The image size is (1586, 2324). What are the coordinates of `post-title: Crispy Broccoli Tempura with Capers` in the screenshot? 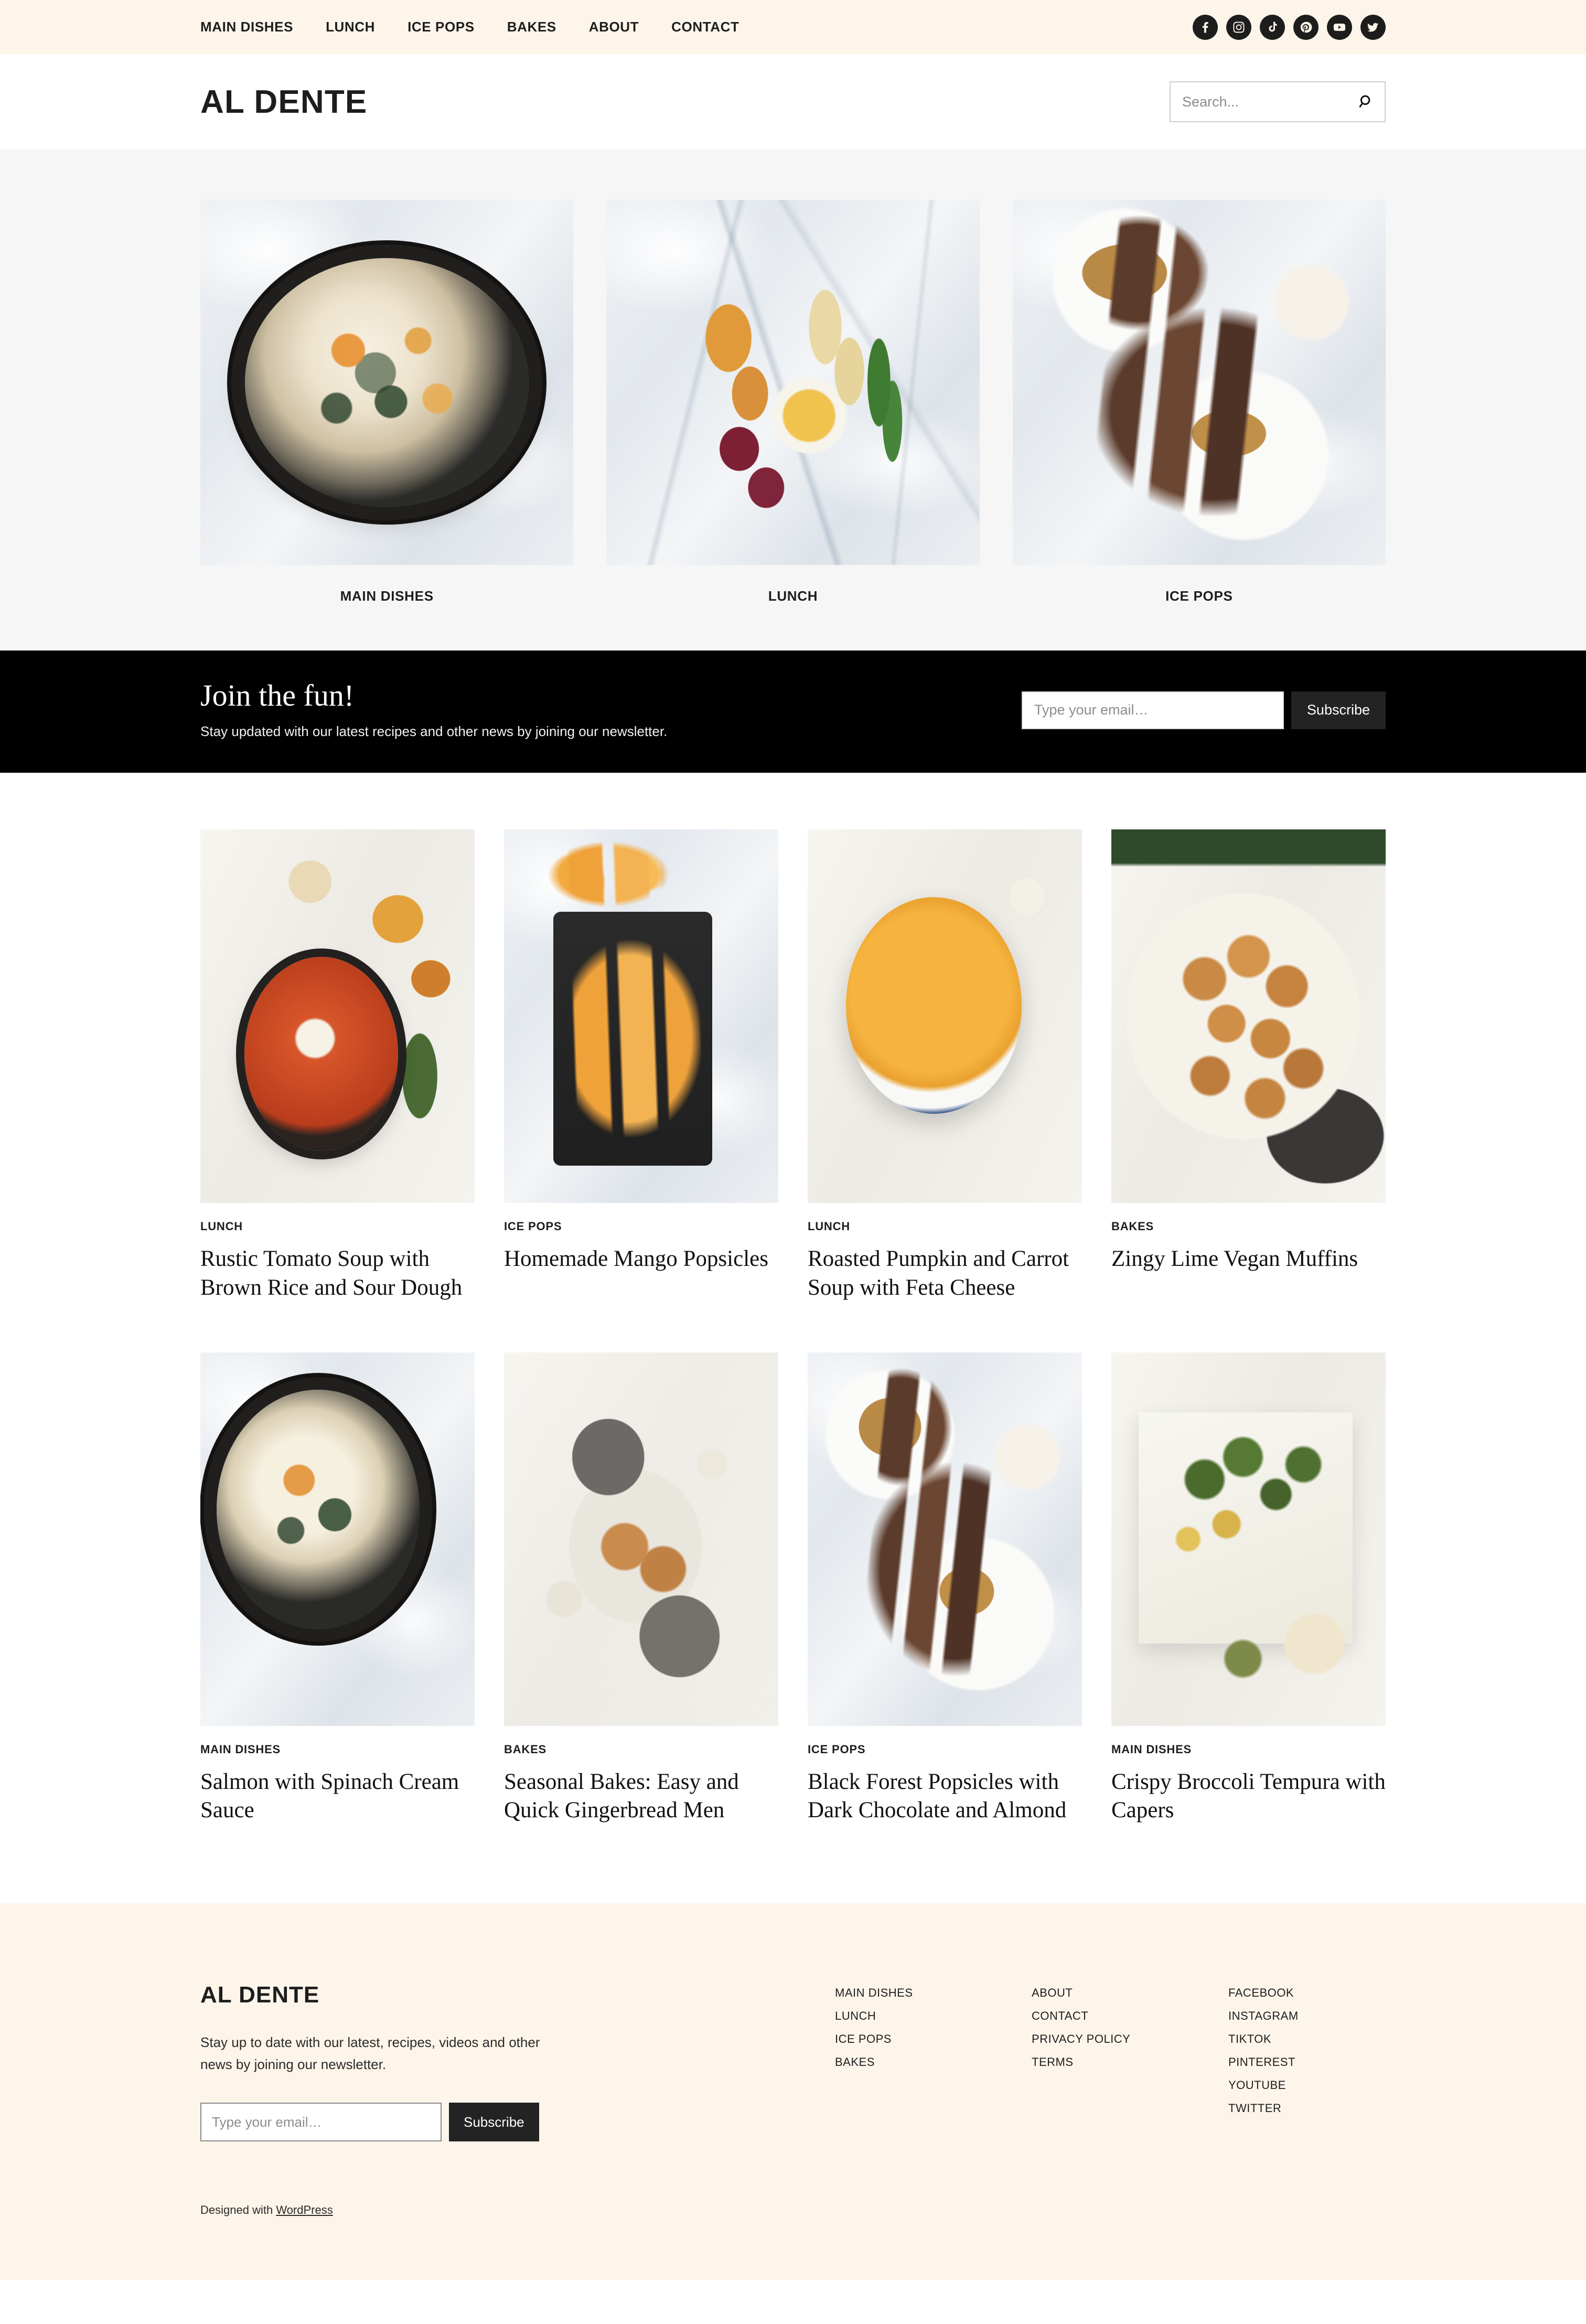 It's located at (1248, 1796).